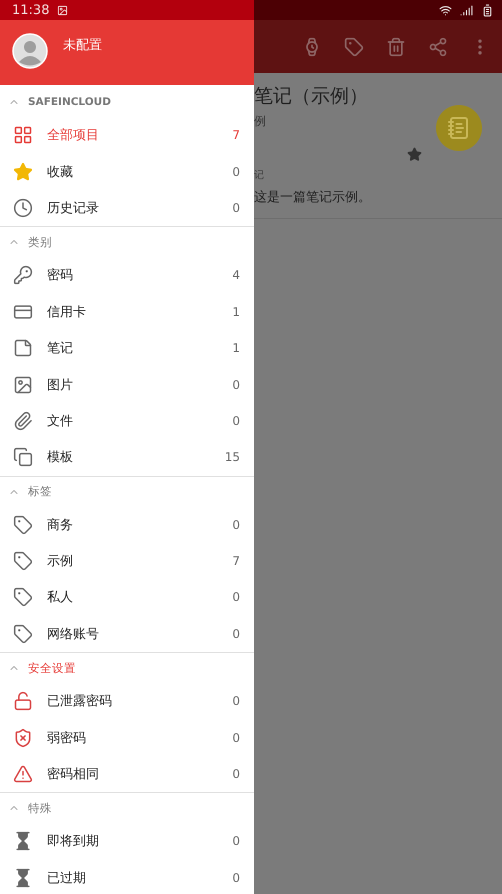 The height and width of the screenshot is (894, 502). I want to click on card-subtitle: 例, so click(260, 121).